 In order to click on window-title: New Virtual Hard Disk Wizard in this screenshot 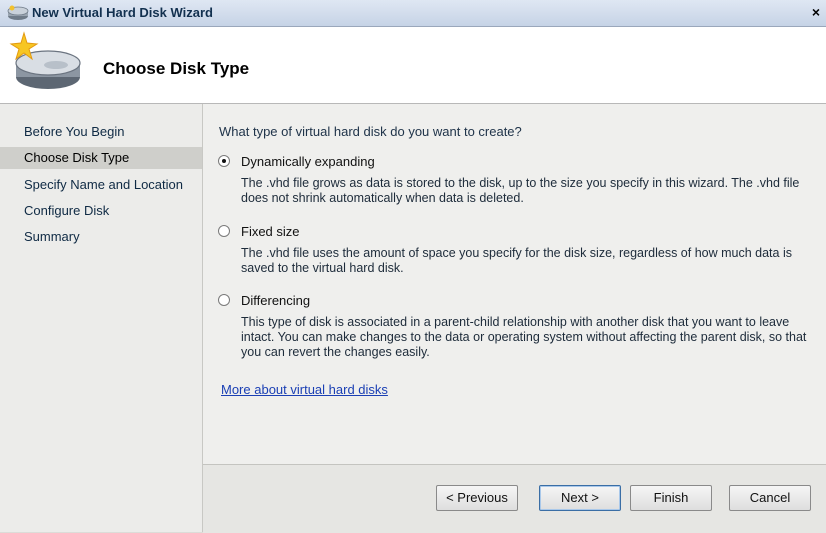, I will do `click(122, 12)`.